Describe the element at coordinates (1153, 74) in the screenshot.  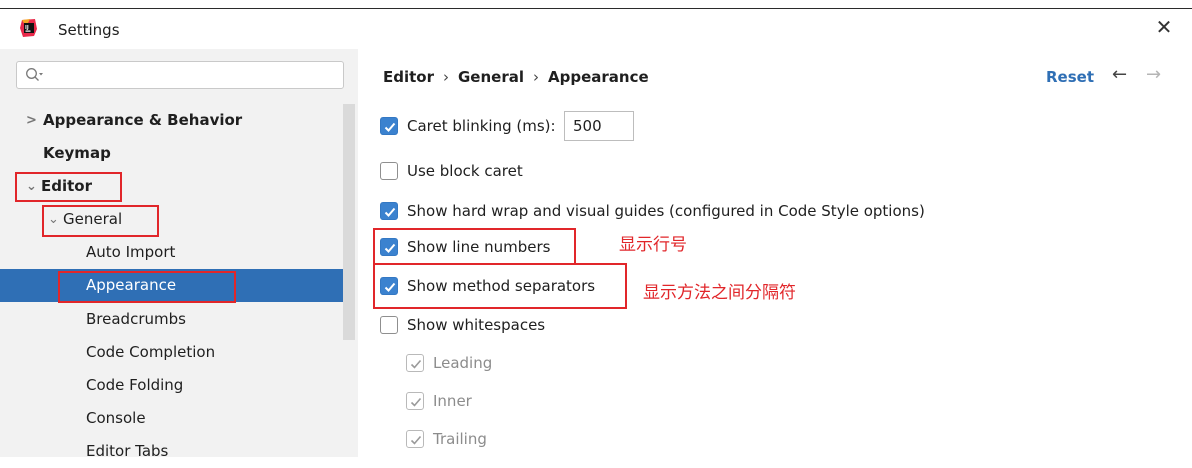
I see `arrow-right-icon: →` at that location.